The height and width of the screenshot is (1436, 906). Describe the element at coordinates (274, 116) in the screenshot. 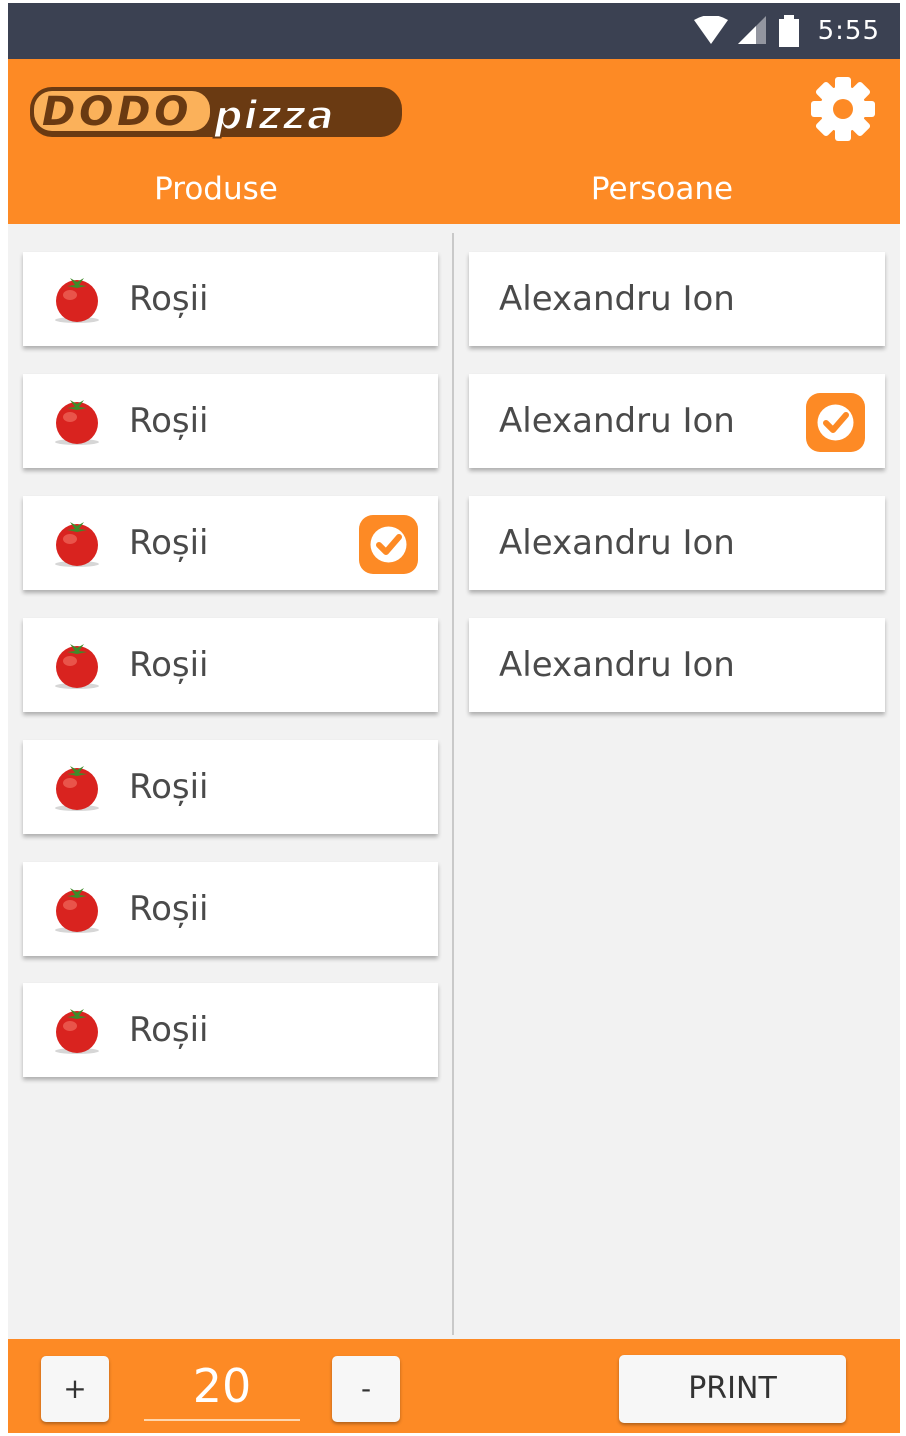

I see `svg-text: pizza` at that location.